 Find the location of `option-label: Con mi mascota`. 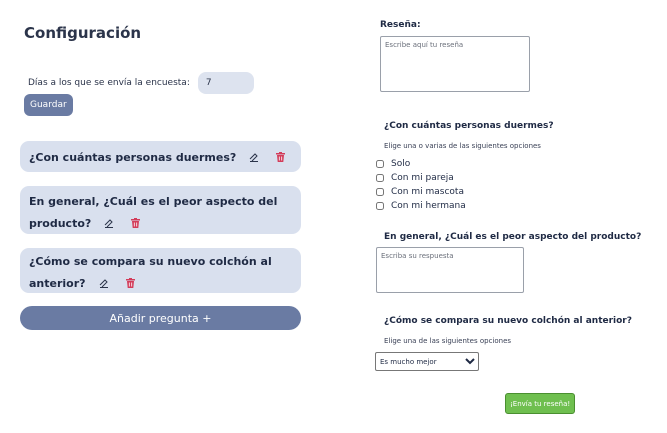

option-label: Con mi mascota is located at coordinates (427, 192).